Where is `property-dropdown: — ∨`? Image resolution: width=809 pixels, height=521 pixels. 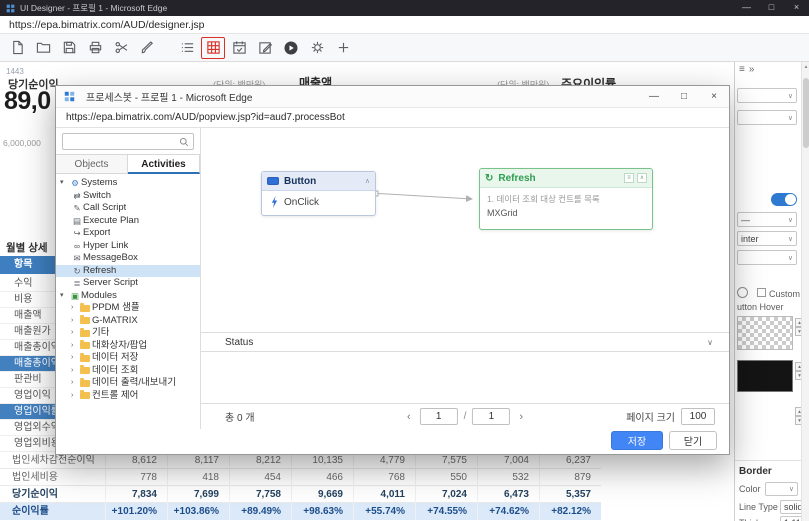
property-dropdown: — ∨ is located at coordinates (767, 219).